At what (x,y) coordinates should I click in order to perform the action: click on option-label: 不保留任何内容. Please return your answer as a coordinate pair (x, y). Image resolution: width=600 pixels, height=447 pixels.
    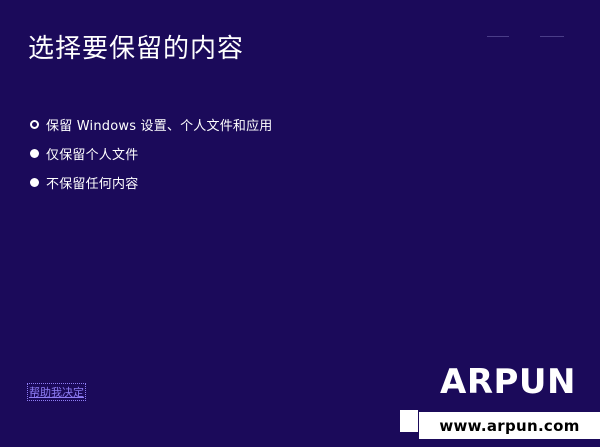
    Looking at the image, I should click on (92, 184).